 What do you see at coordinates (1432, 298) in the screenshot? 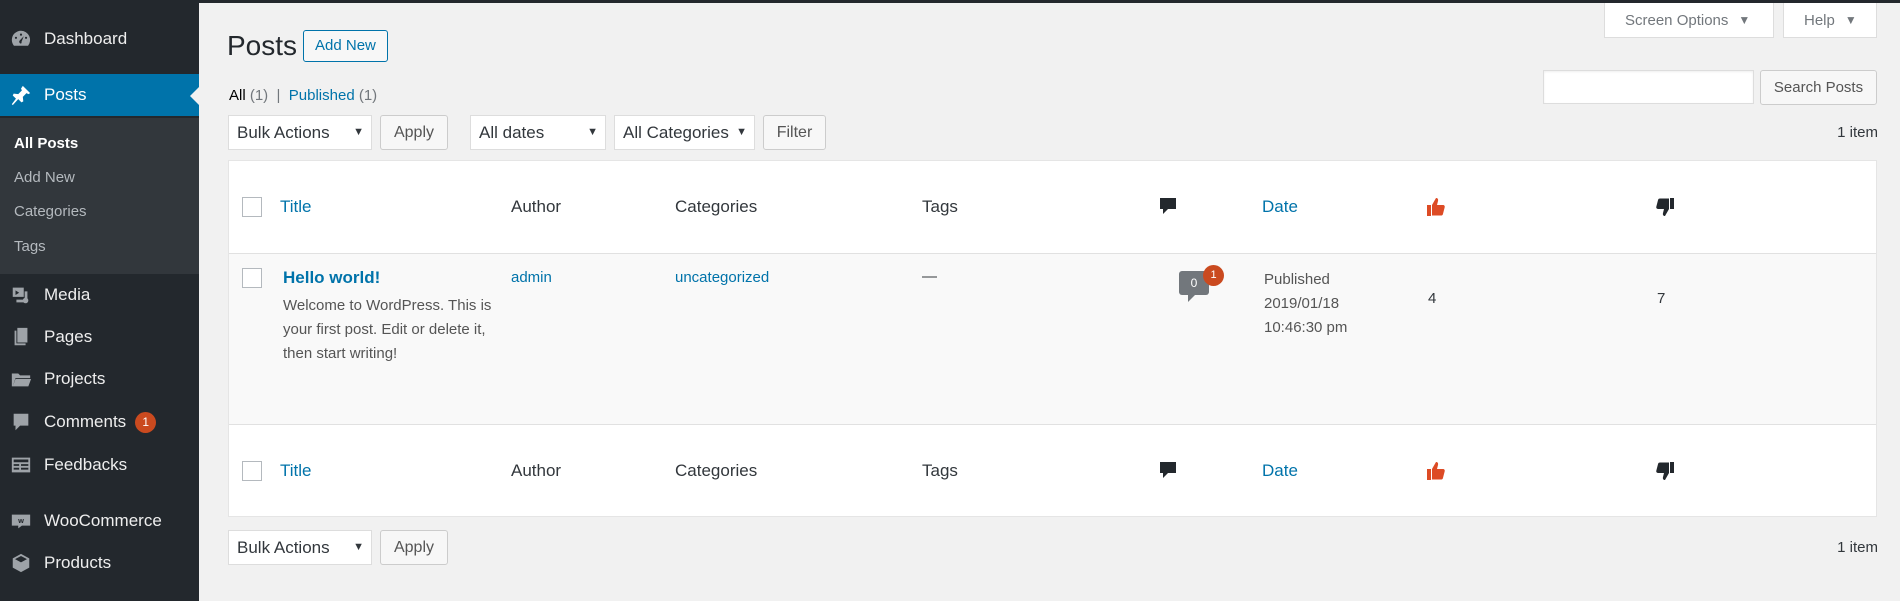
I see `likes-count: 4` at bounding box center [1432, 298].